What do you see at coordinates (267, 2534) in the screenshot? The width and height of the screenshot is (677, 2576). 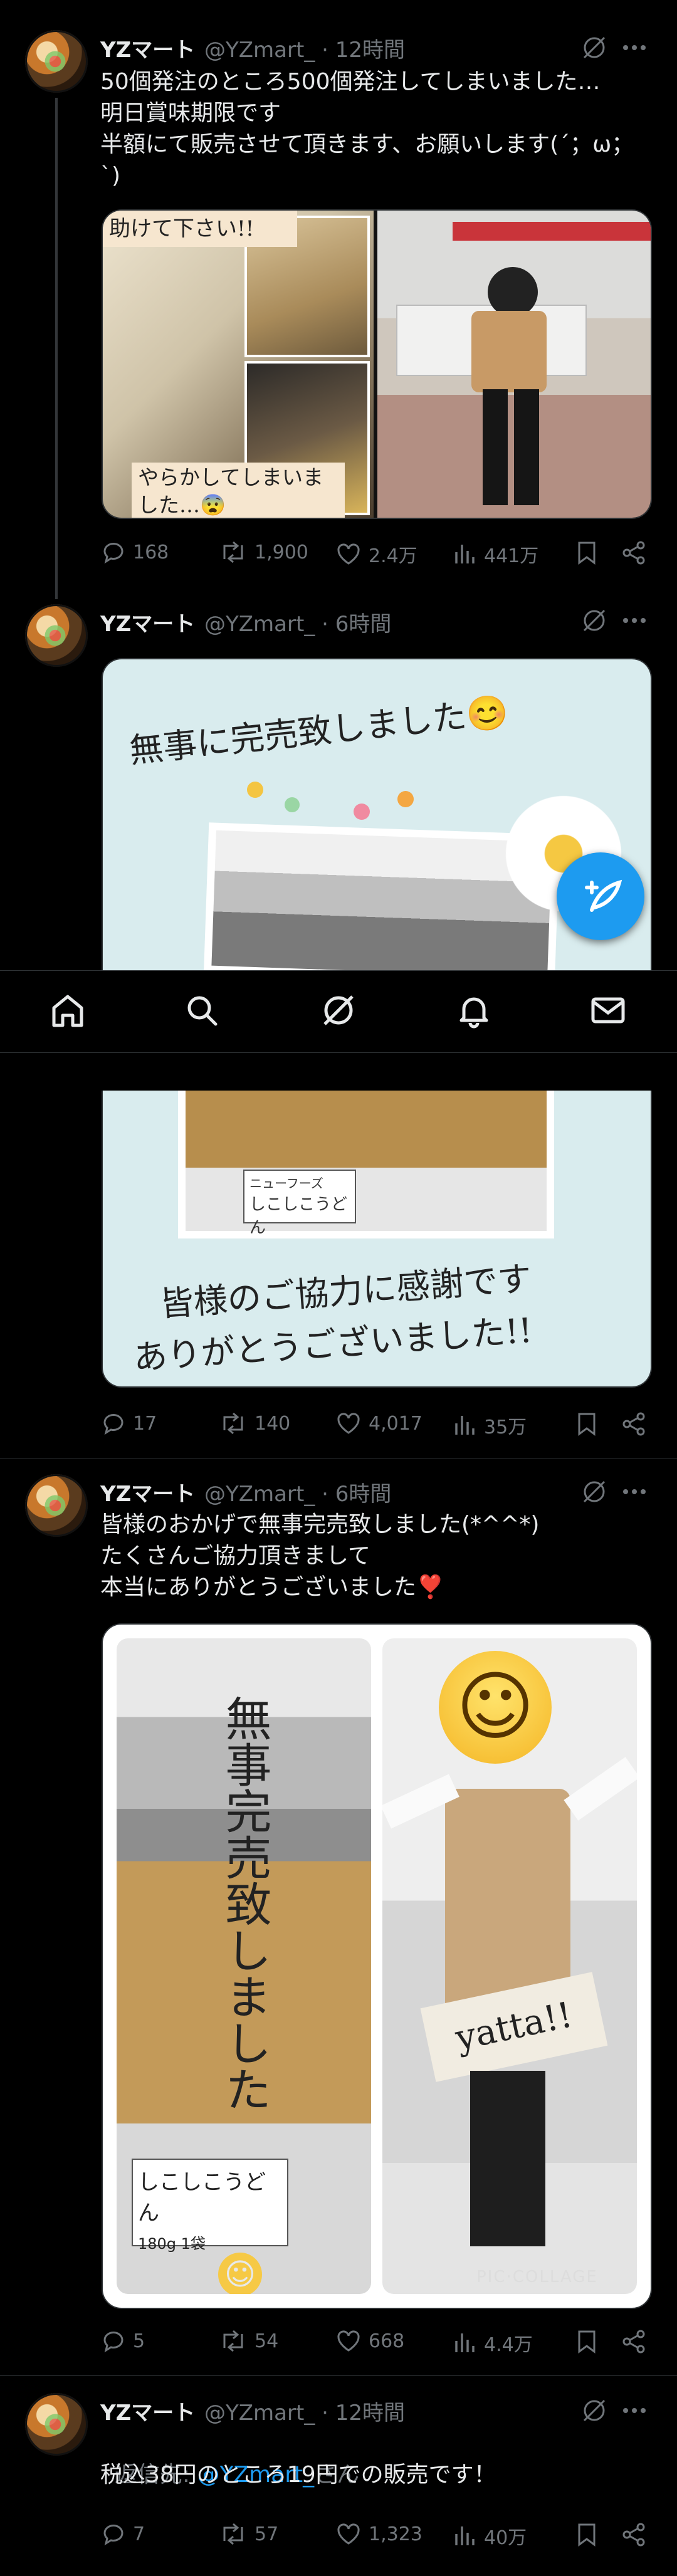 I see `retweet-count: 57` at bounding box center [267, 2534].